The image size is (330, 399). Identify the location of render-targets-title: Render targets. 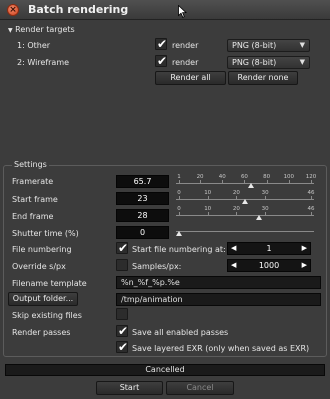
(45, 29).